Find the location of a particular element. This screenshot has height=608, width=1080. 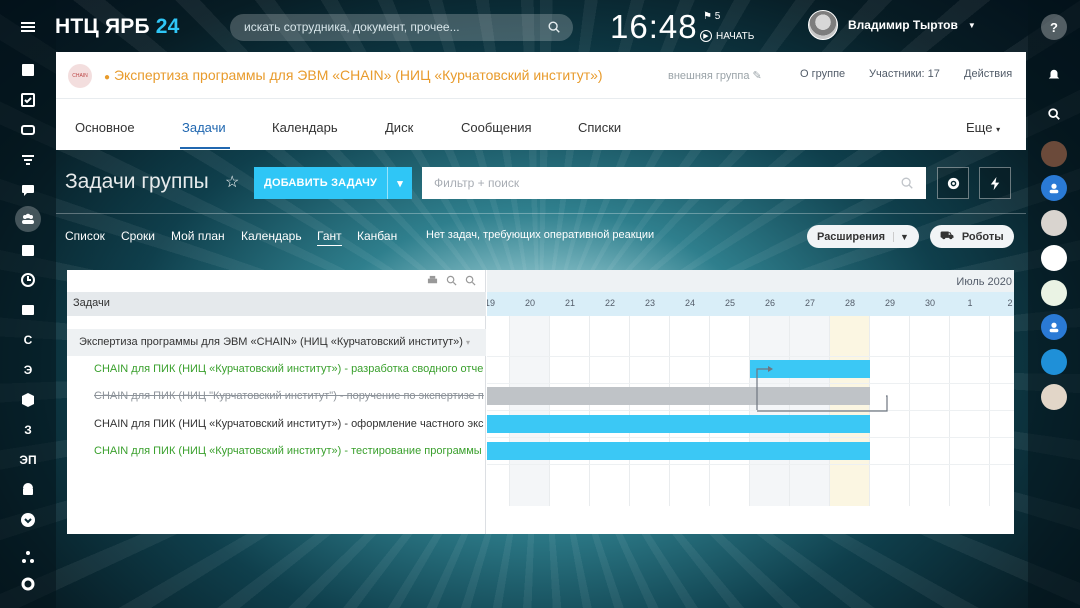

avatar is located at coordinates (823, 25).